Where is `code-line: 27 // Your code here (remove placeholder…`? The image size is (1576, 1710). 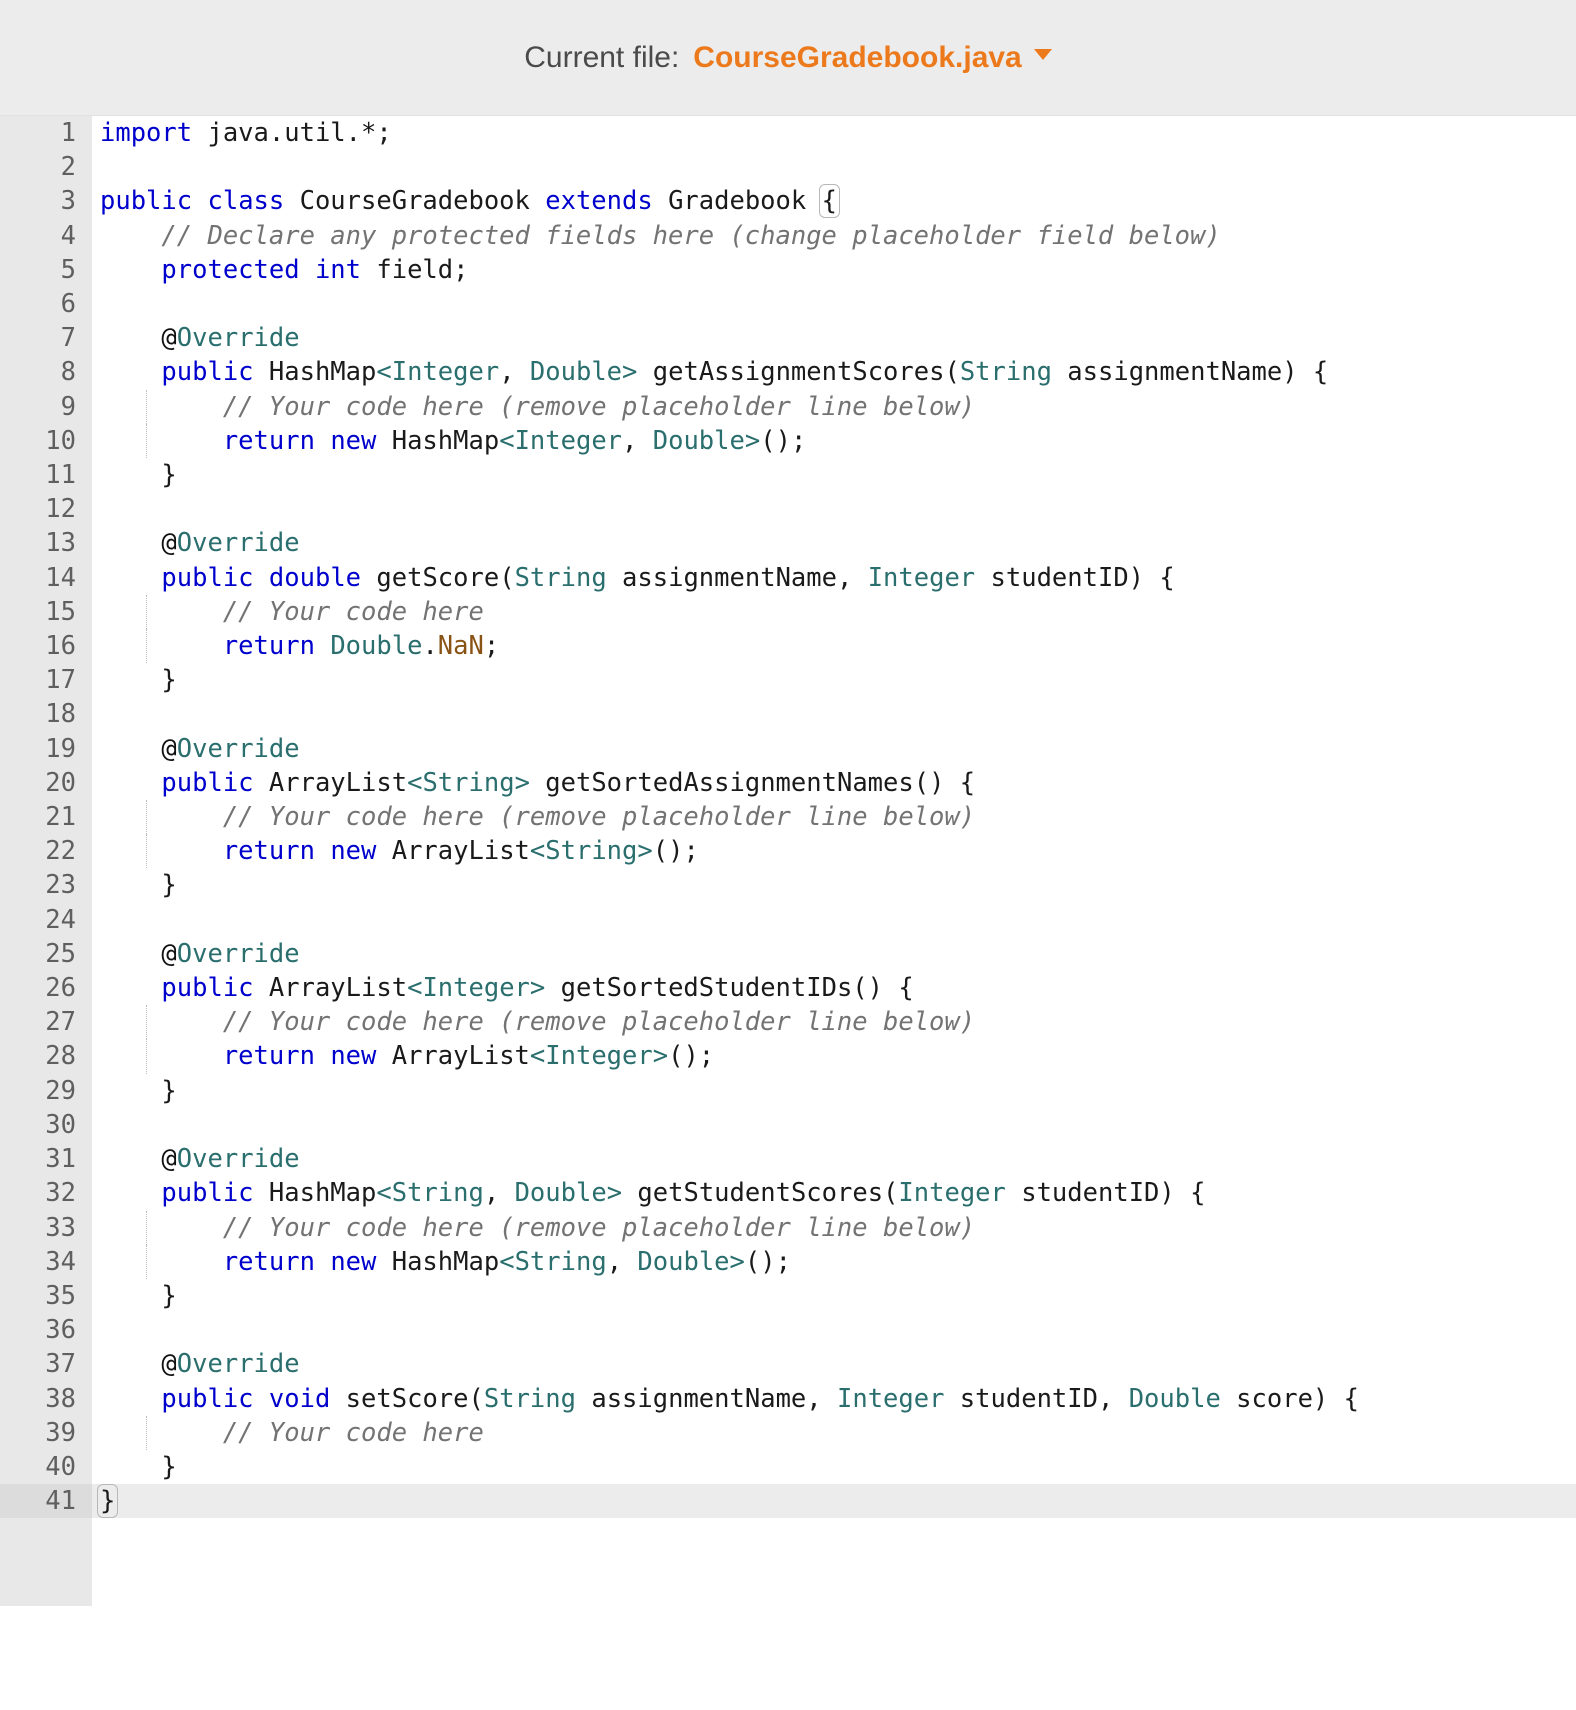 code-line: 27 // Your code here (remove placeholder… is located at coordinates (788, 1022).